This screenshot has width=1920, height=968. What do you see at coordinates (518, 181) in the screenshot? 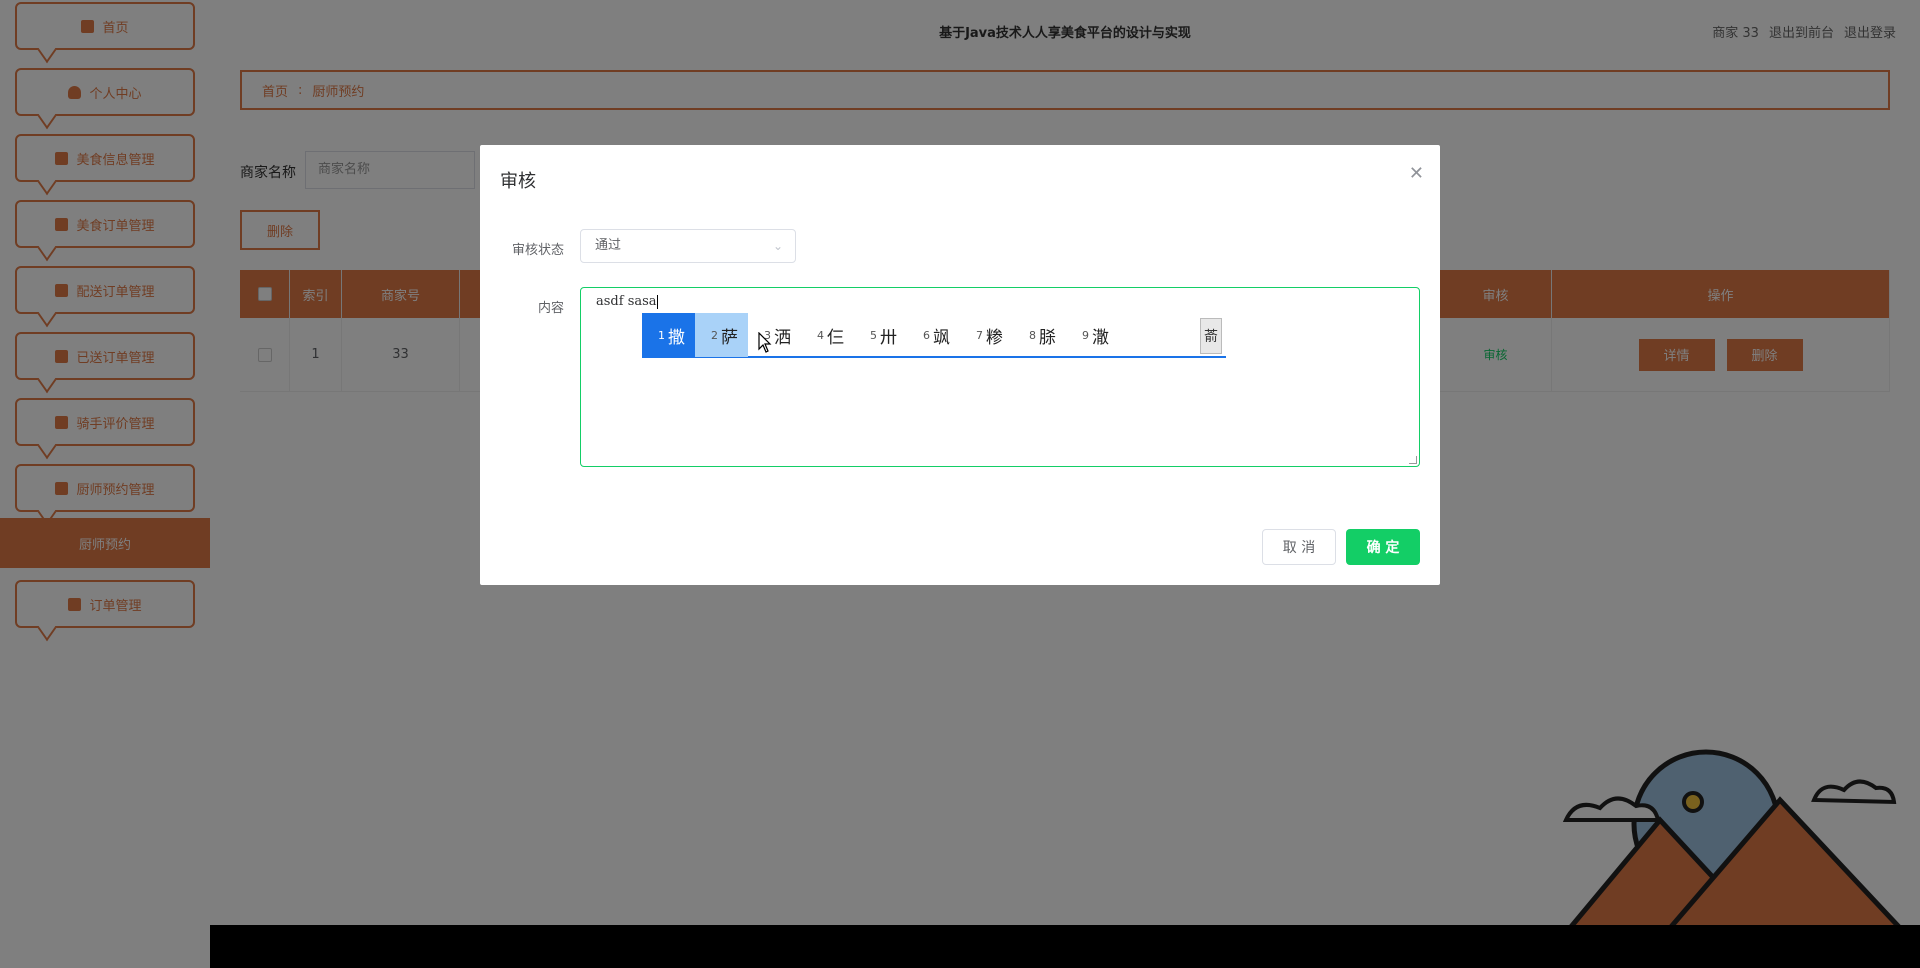
I see `dialog-title: 审核` at bounding box center [518, 181].